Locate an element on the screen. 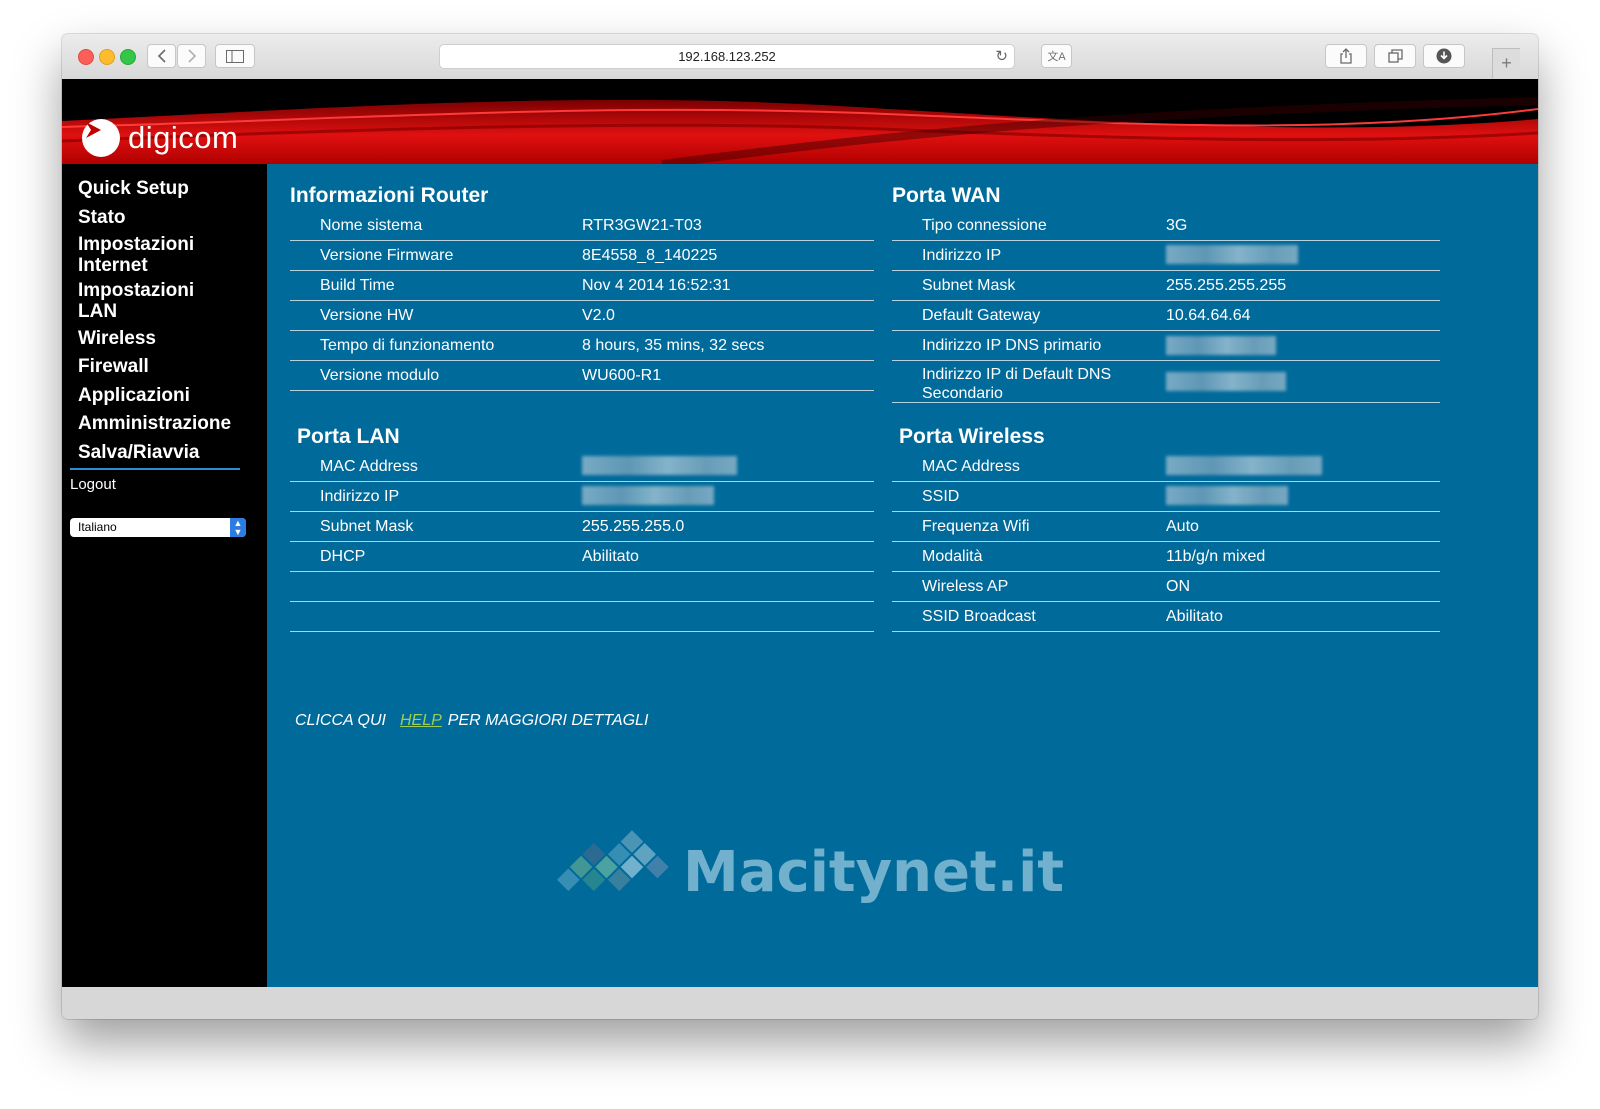 This screenshot has height=1109, width=1600. new-tab-button: + is located at coordinates (1506, 63).